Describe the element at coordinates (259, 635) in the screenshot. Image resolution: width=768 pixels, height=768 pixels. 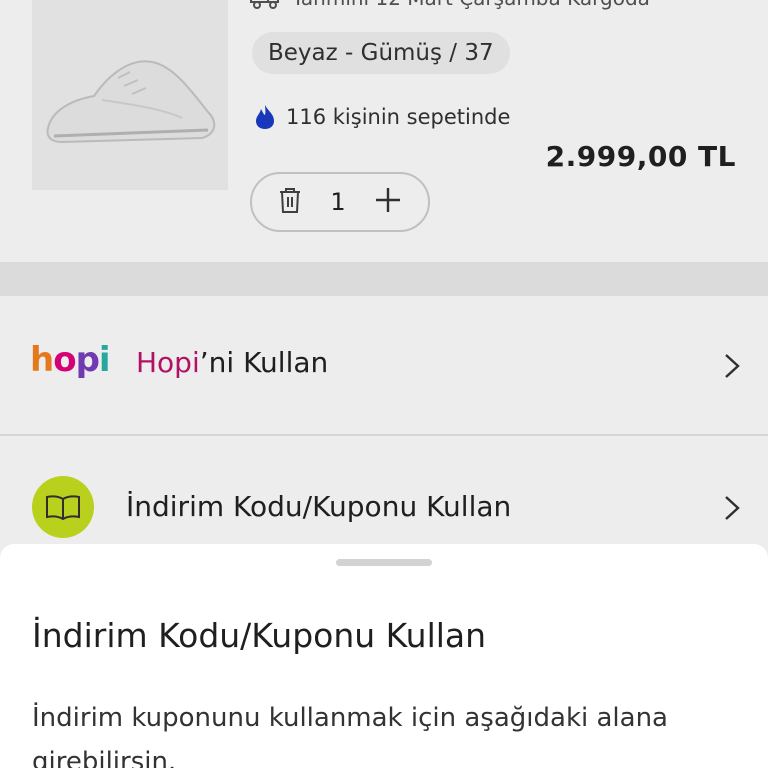
I see `sheet-title: İndirim Kodu/Kuponu Kullan` at that location.